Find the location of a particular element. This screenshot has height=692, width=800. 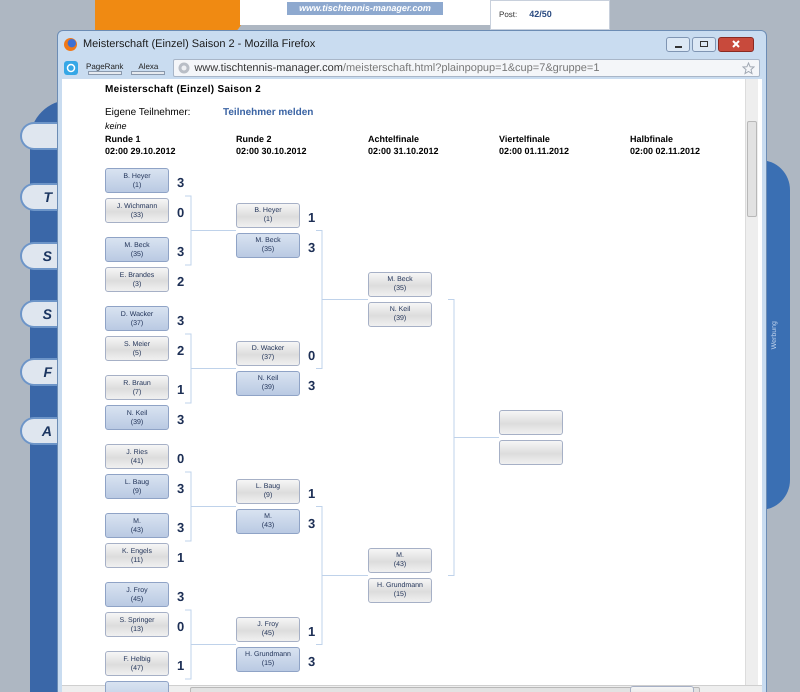

vertical-scrollbar is located at coordinates (751, 382).